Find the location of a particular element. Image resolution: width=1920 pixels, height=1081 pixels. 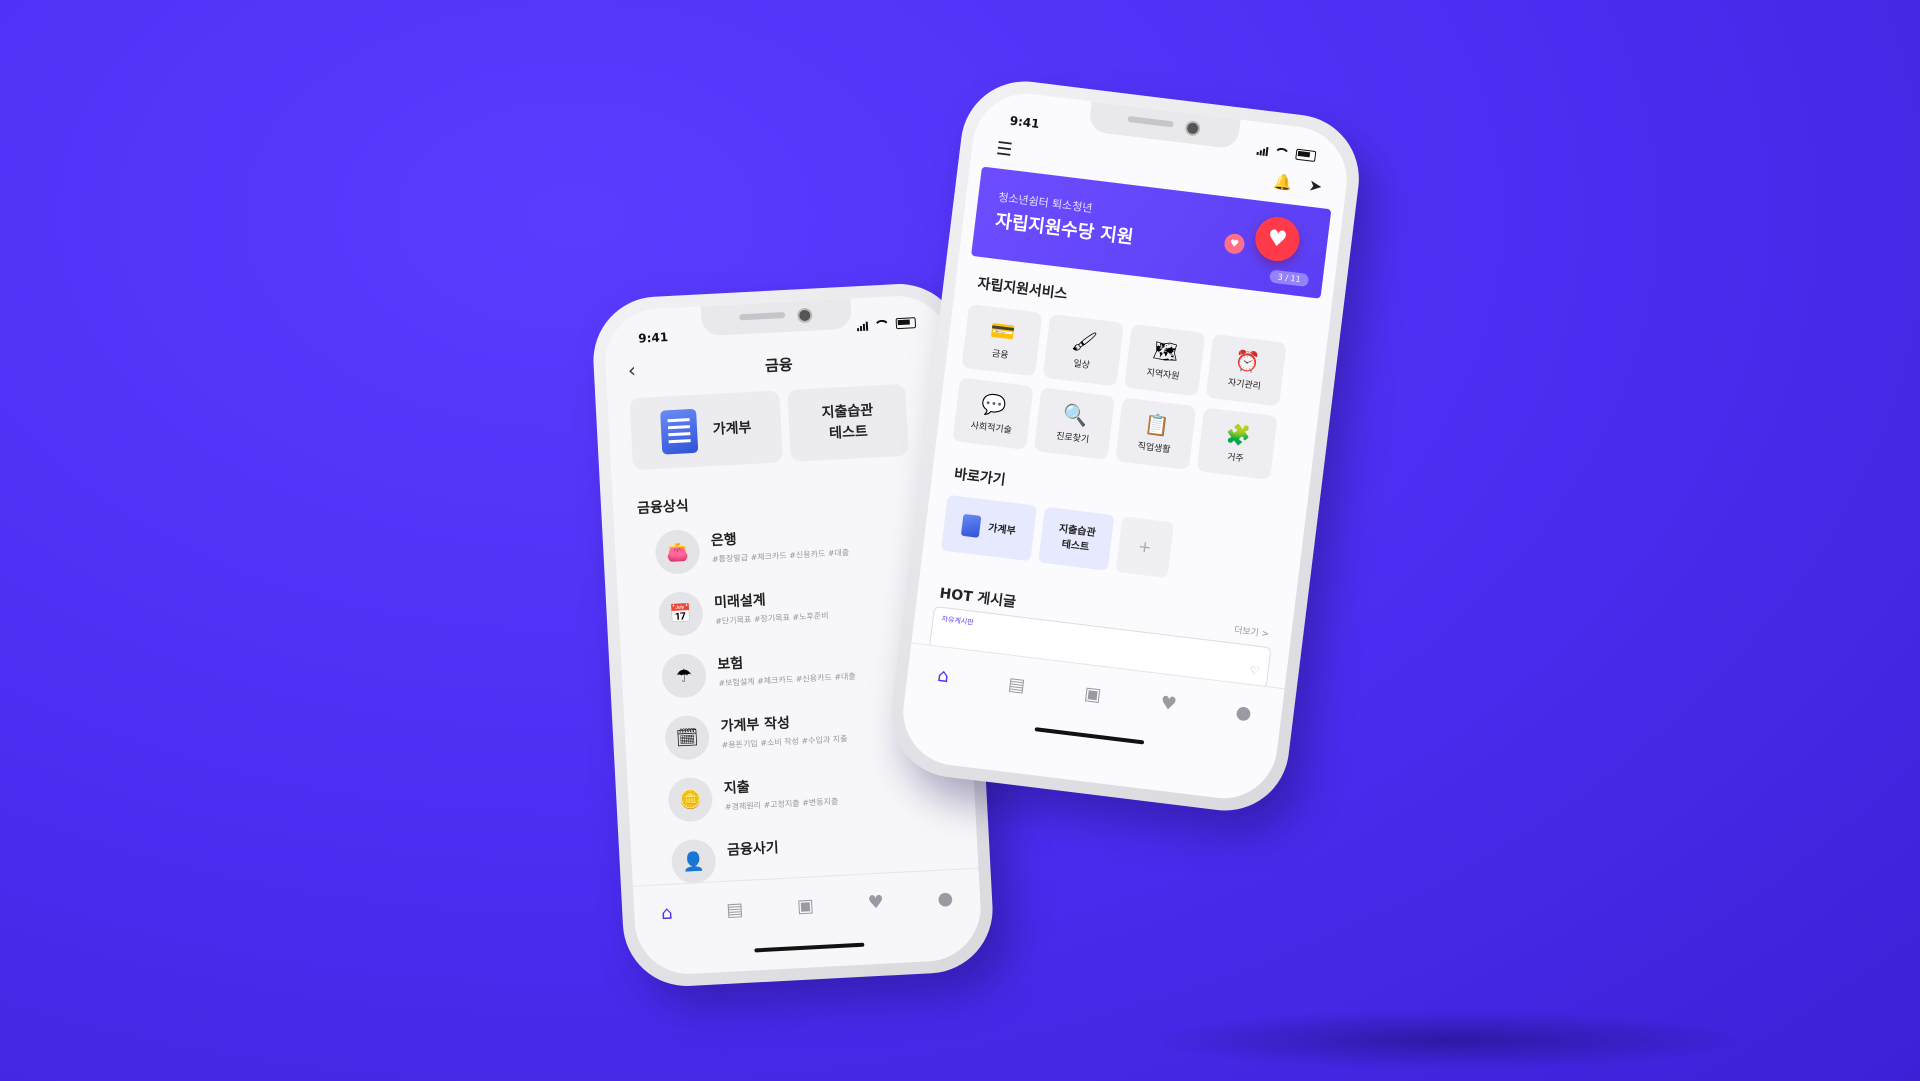

item-title: 가계부 작성 is located at coordinates (755, 725).